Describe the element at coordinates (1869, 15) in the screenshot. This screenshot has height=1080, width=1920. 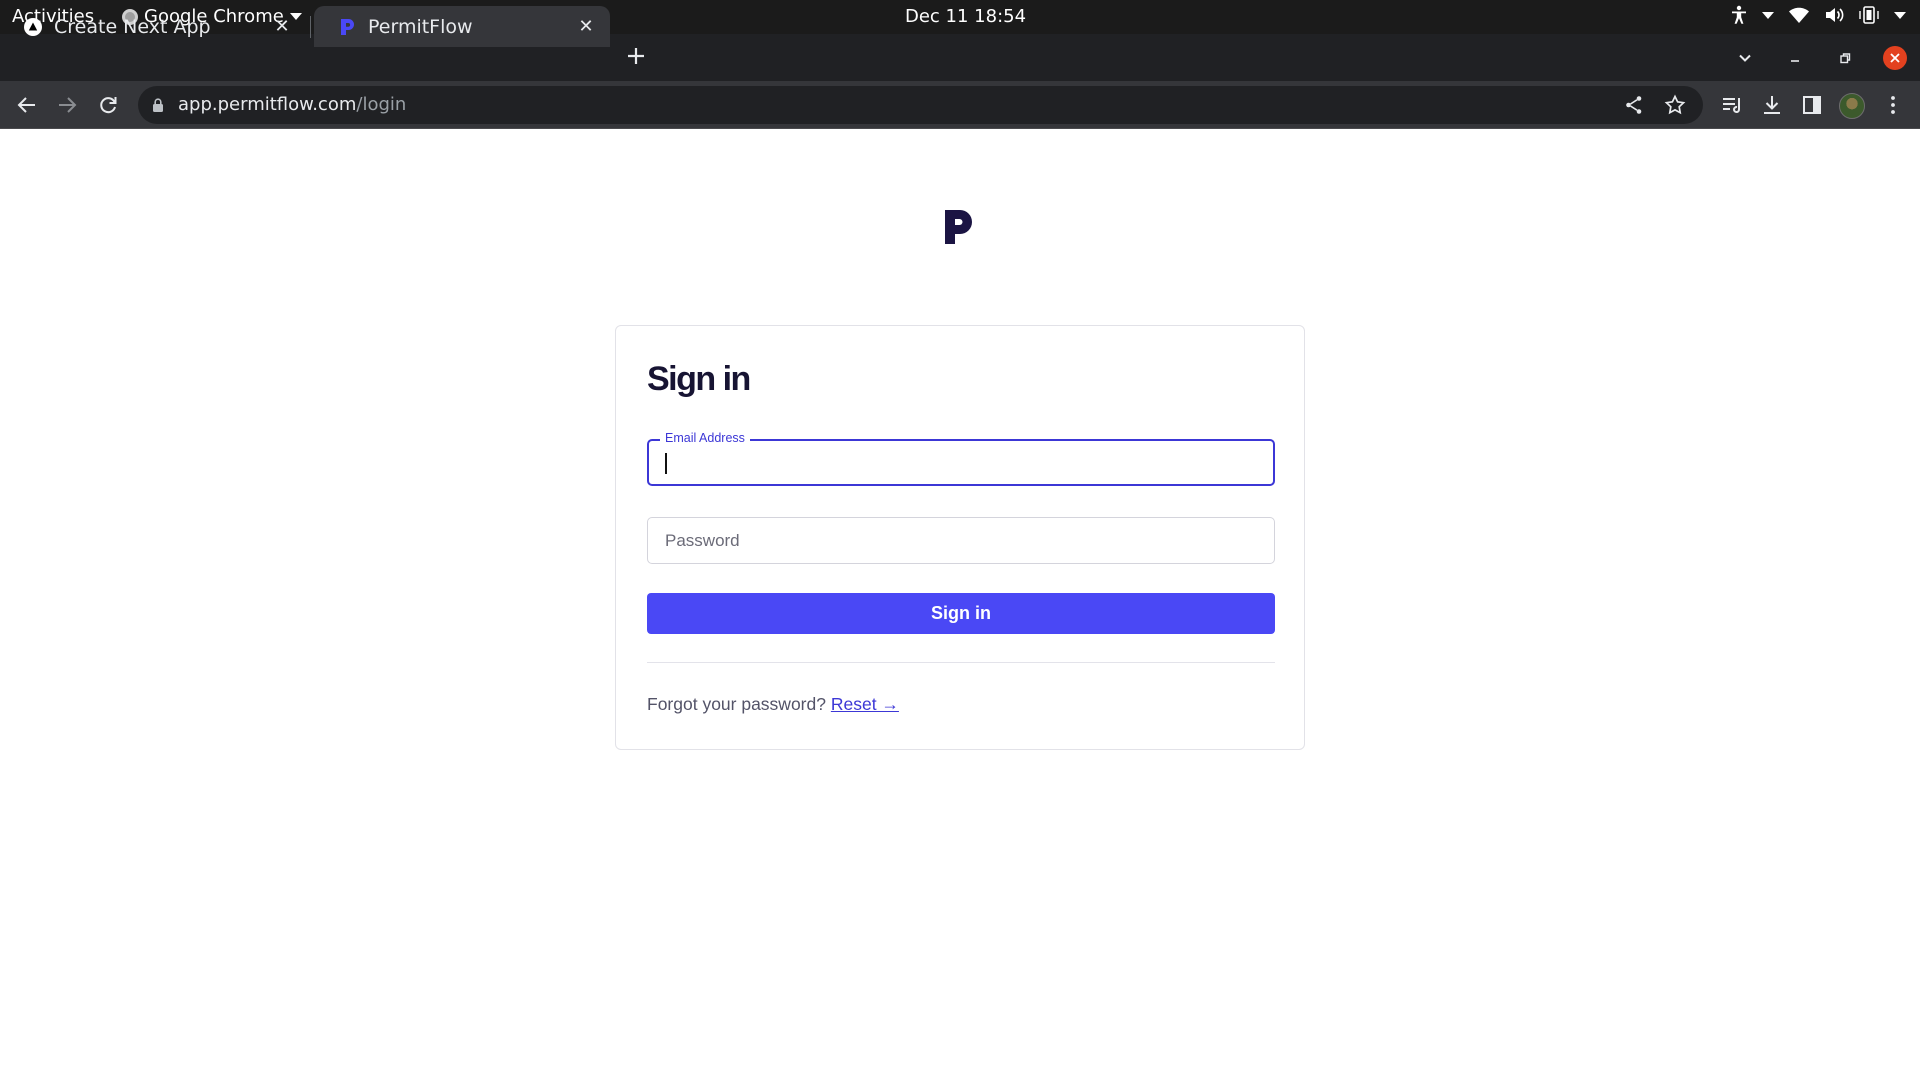
I see `battery-icon` at that location.